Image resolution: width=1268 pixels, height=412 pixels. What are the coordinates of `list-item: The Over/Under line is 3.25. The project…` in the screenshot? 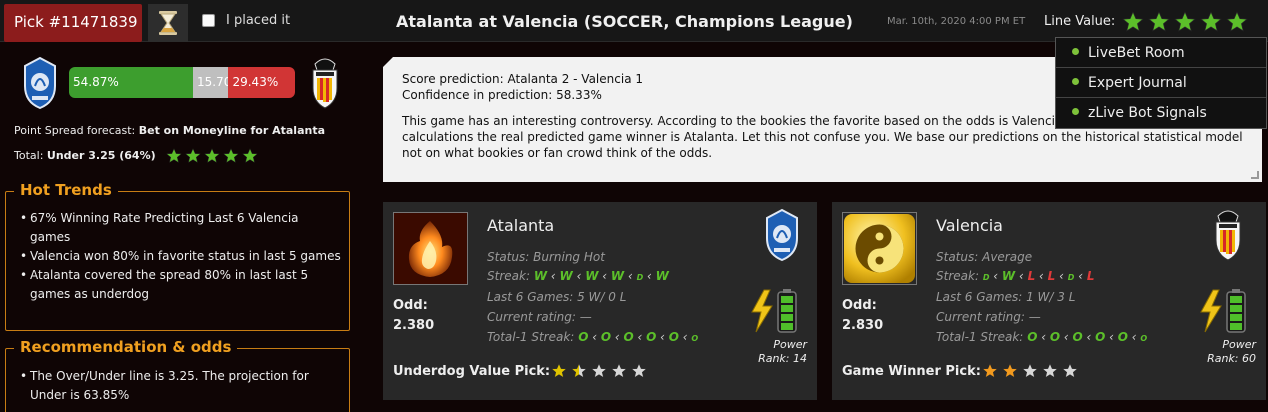 It's located at (181, 386).